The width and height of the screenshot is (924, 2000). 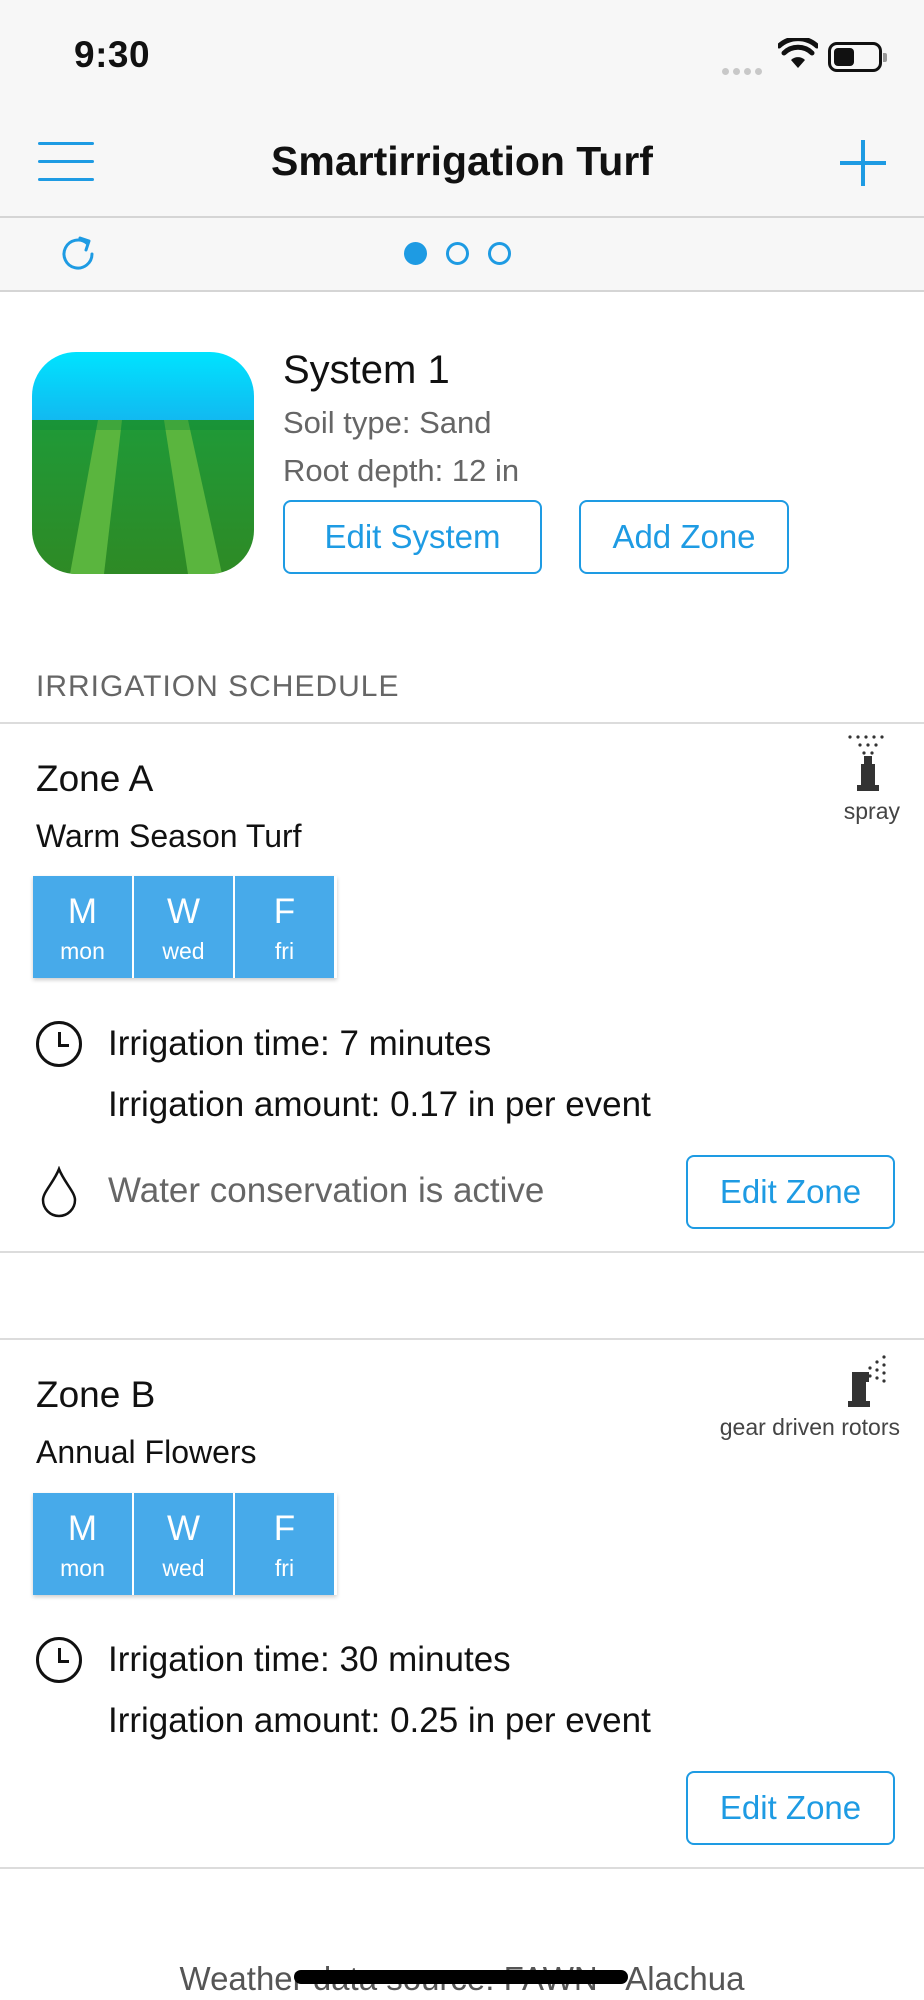 What do you see at coordinates (326, 1190) in the screenshot?
I see `conservation-status: Water conservation is active` at bounding box center [326, 1190].